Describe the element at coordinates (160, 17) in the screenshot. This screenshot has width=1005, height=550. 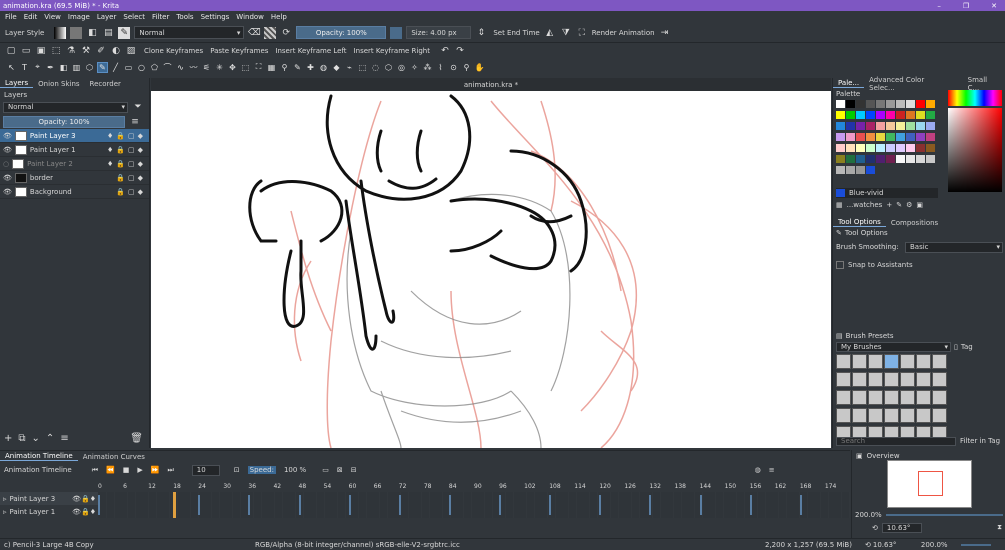
I see `menu-filter: Filter` at that location.